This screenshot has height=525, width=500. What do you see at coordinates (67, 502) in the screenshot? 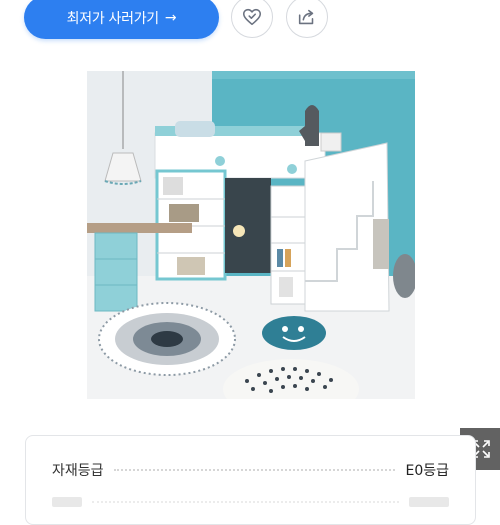
I see `spec-label-placeholder` at bounding box center [67, 502].